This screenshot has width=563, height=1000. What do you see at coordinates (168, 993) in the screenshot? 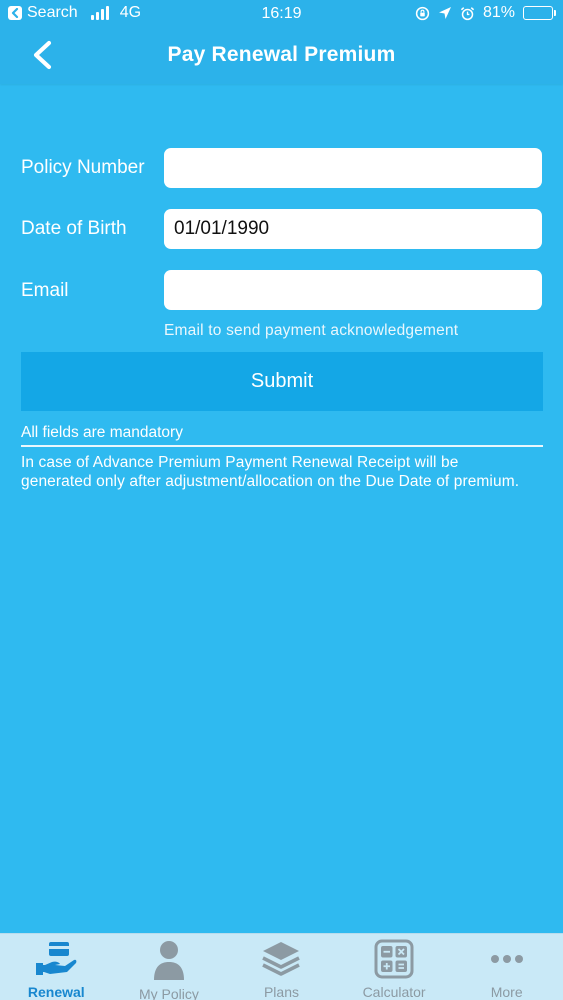
I see `tab-my-policy-label: My Policy` at bounding box center [168, 993].